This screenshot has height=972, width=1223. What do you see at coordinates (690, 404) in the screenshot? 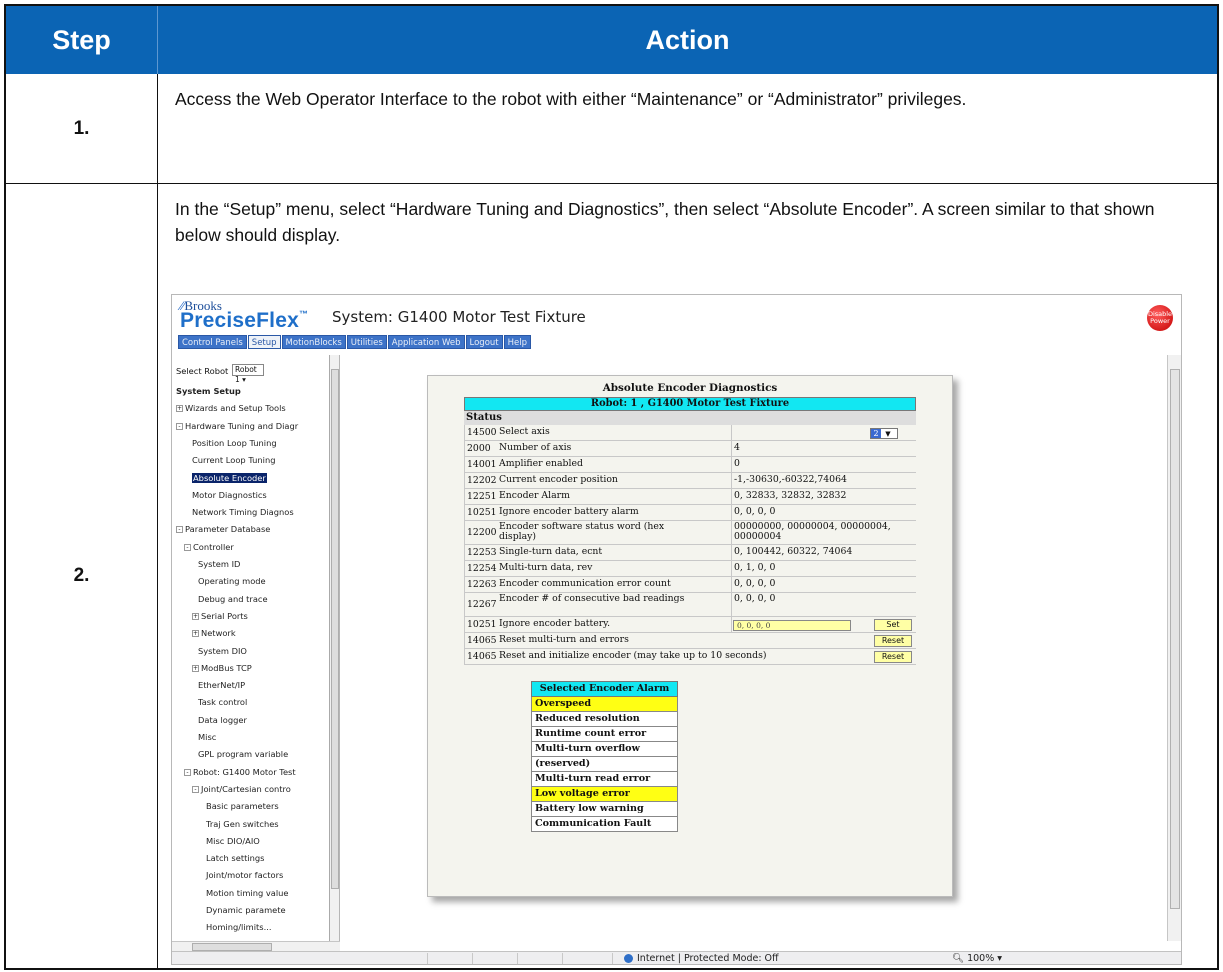
I see `robot-banner: Robot: 1 , G1400 Motor Test Fixture` at bounding box center [690, 404].